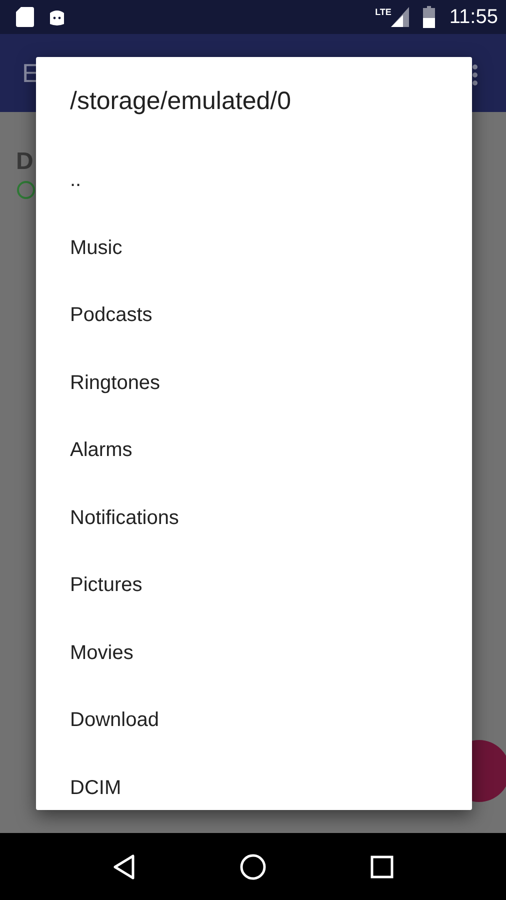 Image resolution: width=506 pixels, height=900 pixels. I want to click on recents-icon, so click(382, 866).